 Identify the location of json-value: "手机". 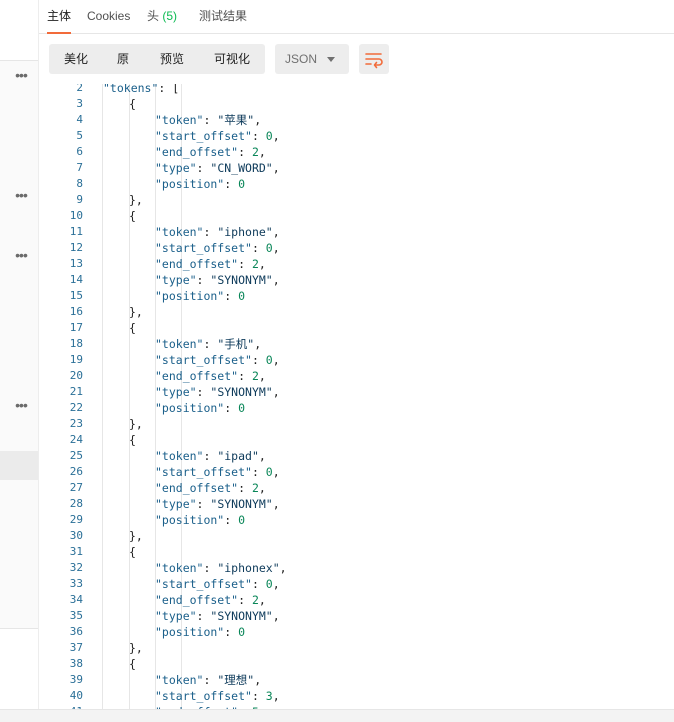
(236, 344).